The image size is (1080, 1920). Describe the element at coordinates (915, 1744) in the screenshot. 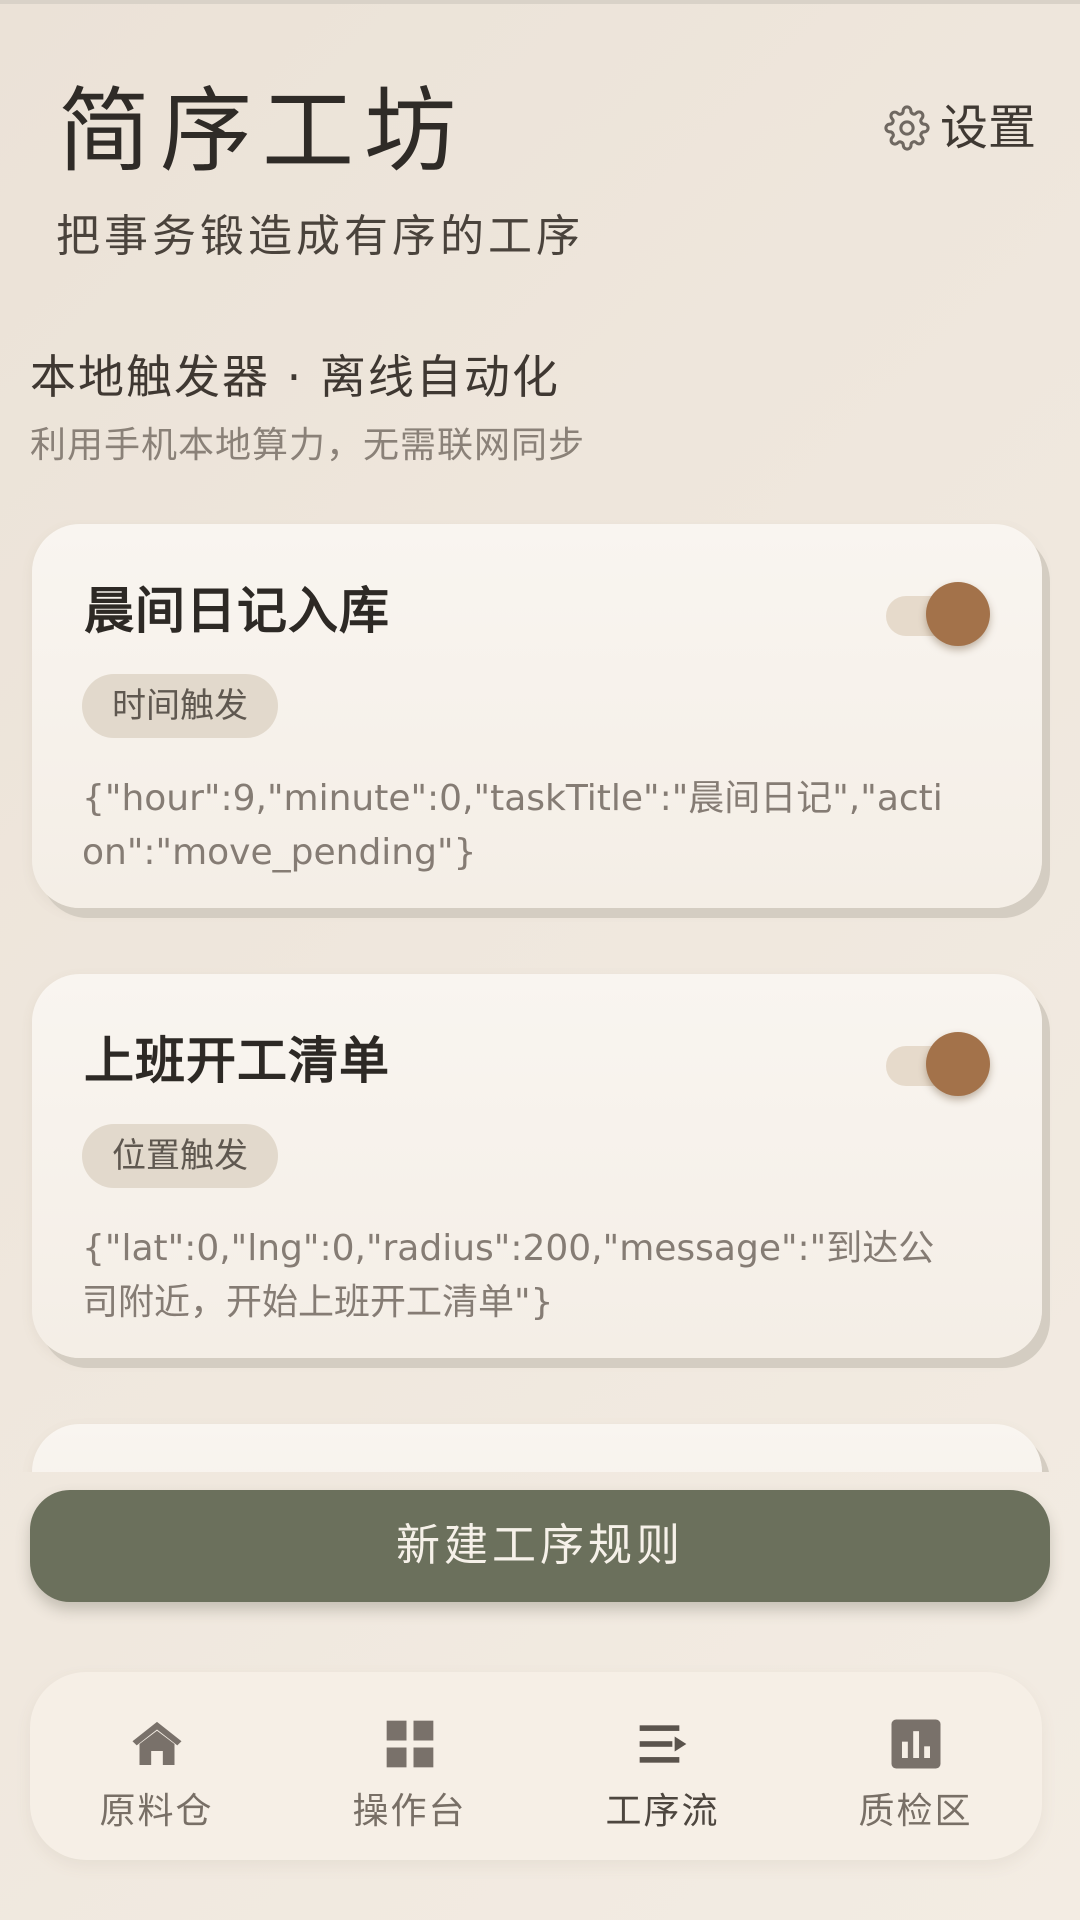

I see `bar-chart-icon` at that location.